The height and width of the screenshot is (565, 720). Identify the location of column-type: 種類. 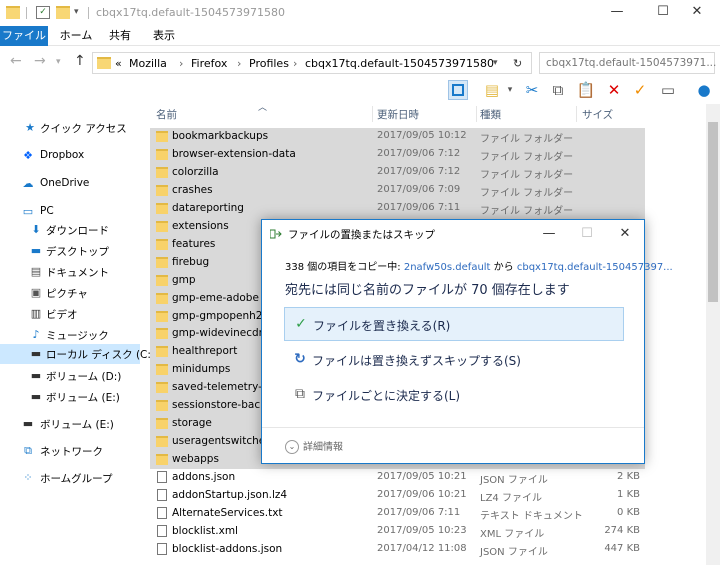
(490, 114).